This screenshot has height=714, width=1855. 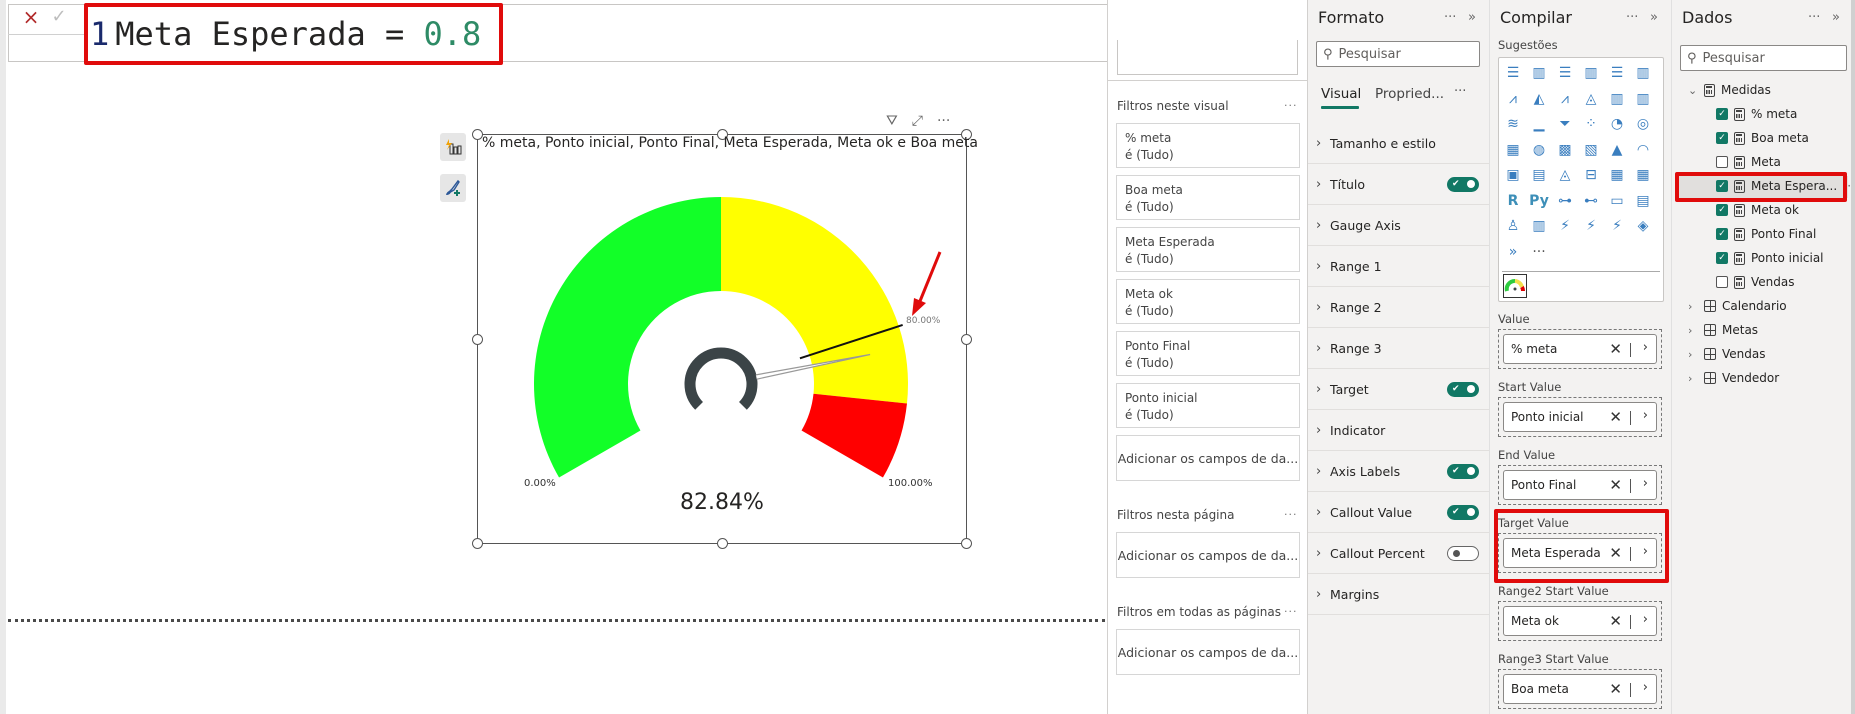 What do you see at coordinates (1398, 225) in the screenshot?
I see `format-section-gauge-axis: › Gauge Axis` at bounding box center [1398, 225].